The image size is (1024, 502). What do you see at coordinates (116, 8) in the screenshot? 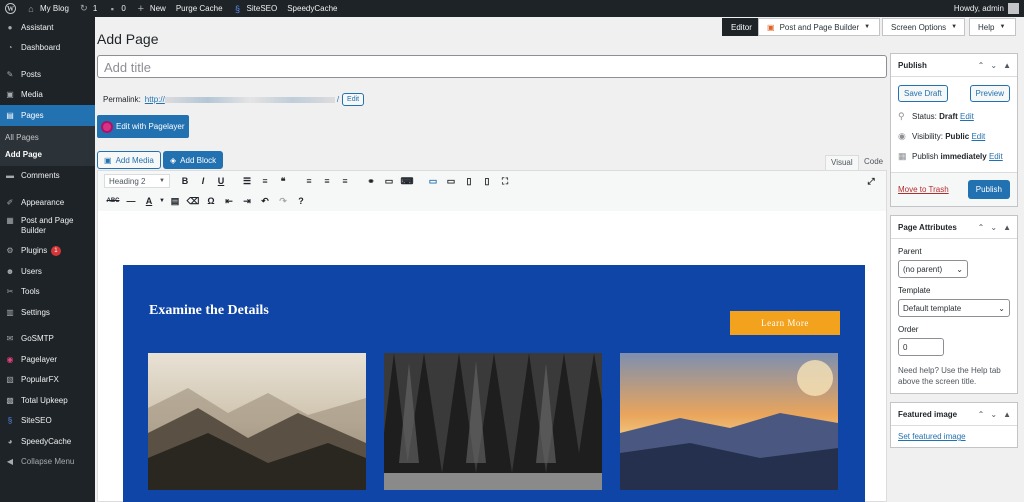
I see `comments-link: ▪ 0` at bounding box center [116, 8].